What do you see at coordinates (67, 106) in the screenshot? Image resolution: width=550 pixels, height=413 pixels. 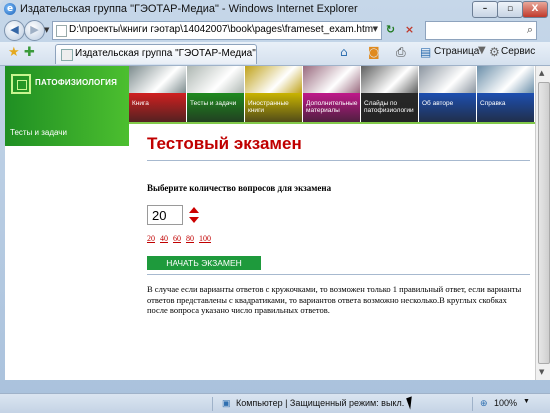 I see `site-left-panel: ПАТОФИЗИОЛОГИЯ Тесты и задачи` at bounding box center [67, 106].